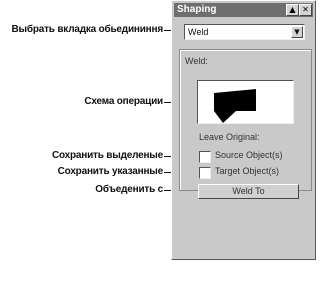 The image size is (335, 283). I want to click on close-button: ✕, so click(305, 10).